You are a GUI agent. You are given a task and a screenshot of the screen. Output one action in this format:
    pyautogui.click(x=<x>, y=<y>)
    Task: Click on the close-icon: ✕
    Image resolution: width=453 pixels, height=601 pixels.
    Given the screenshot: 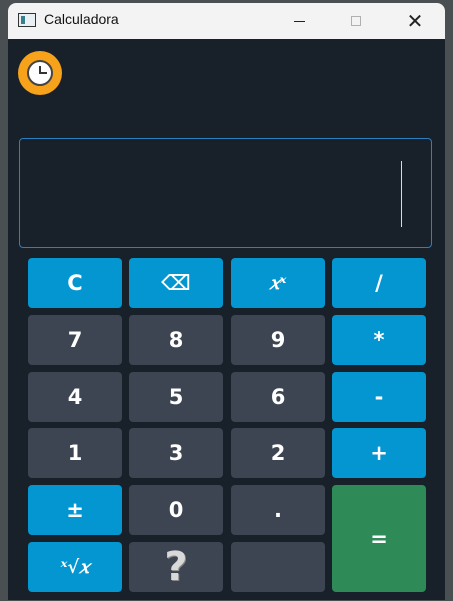 What is the action you would take?
    pyautogui.click(x=415, y=21)
    